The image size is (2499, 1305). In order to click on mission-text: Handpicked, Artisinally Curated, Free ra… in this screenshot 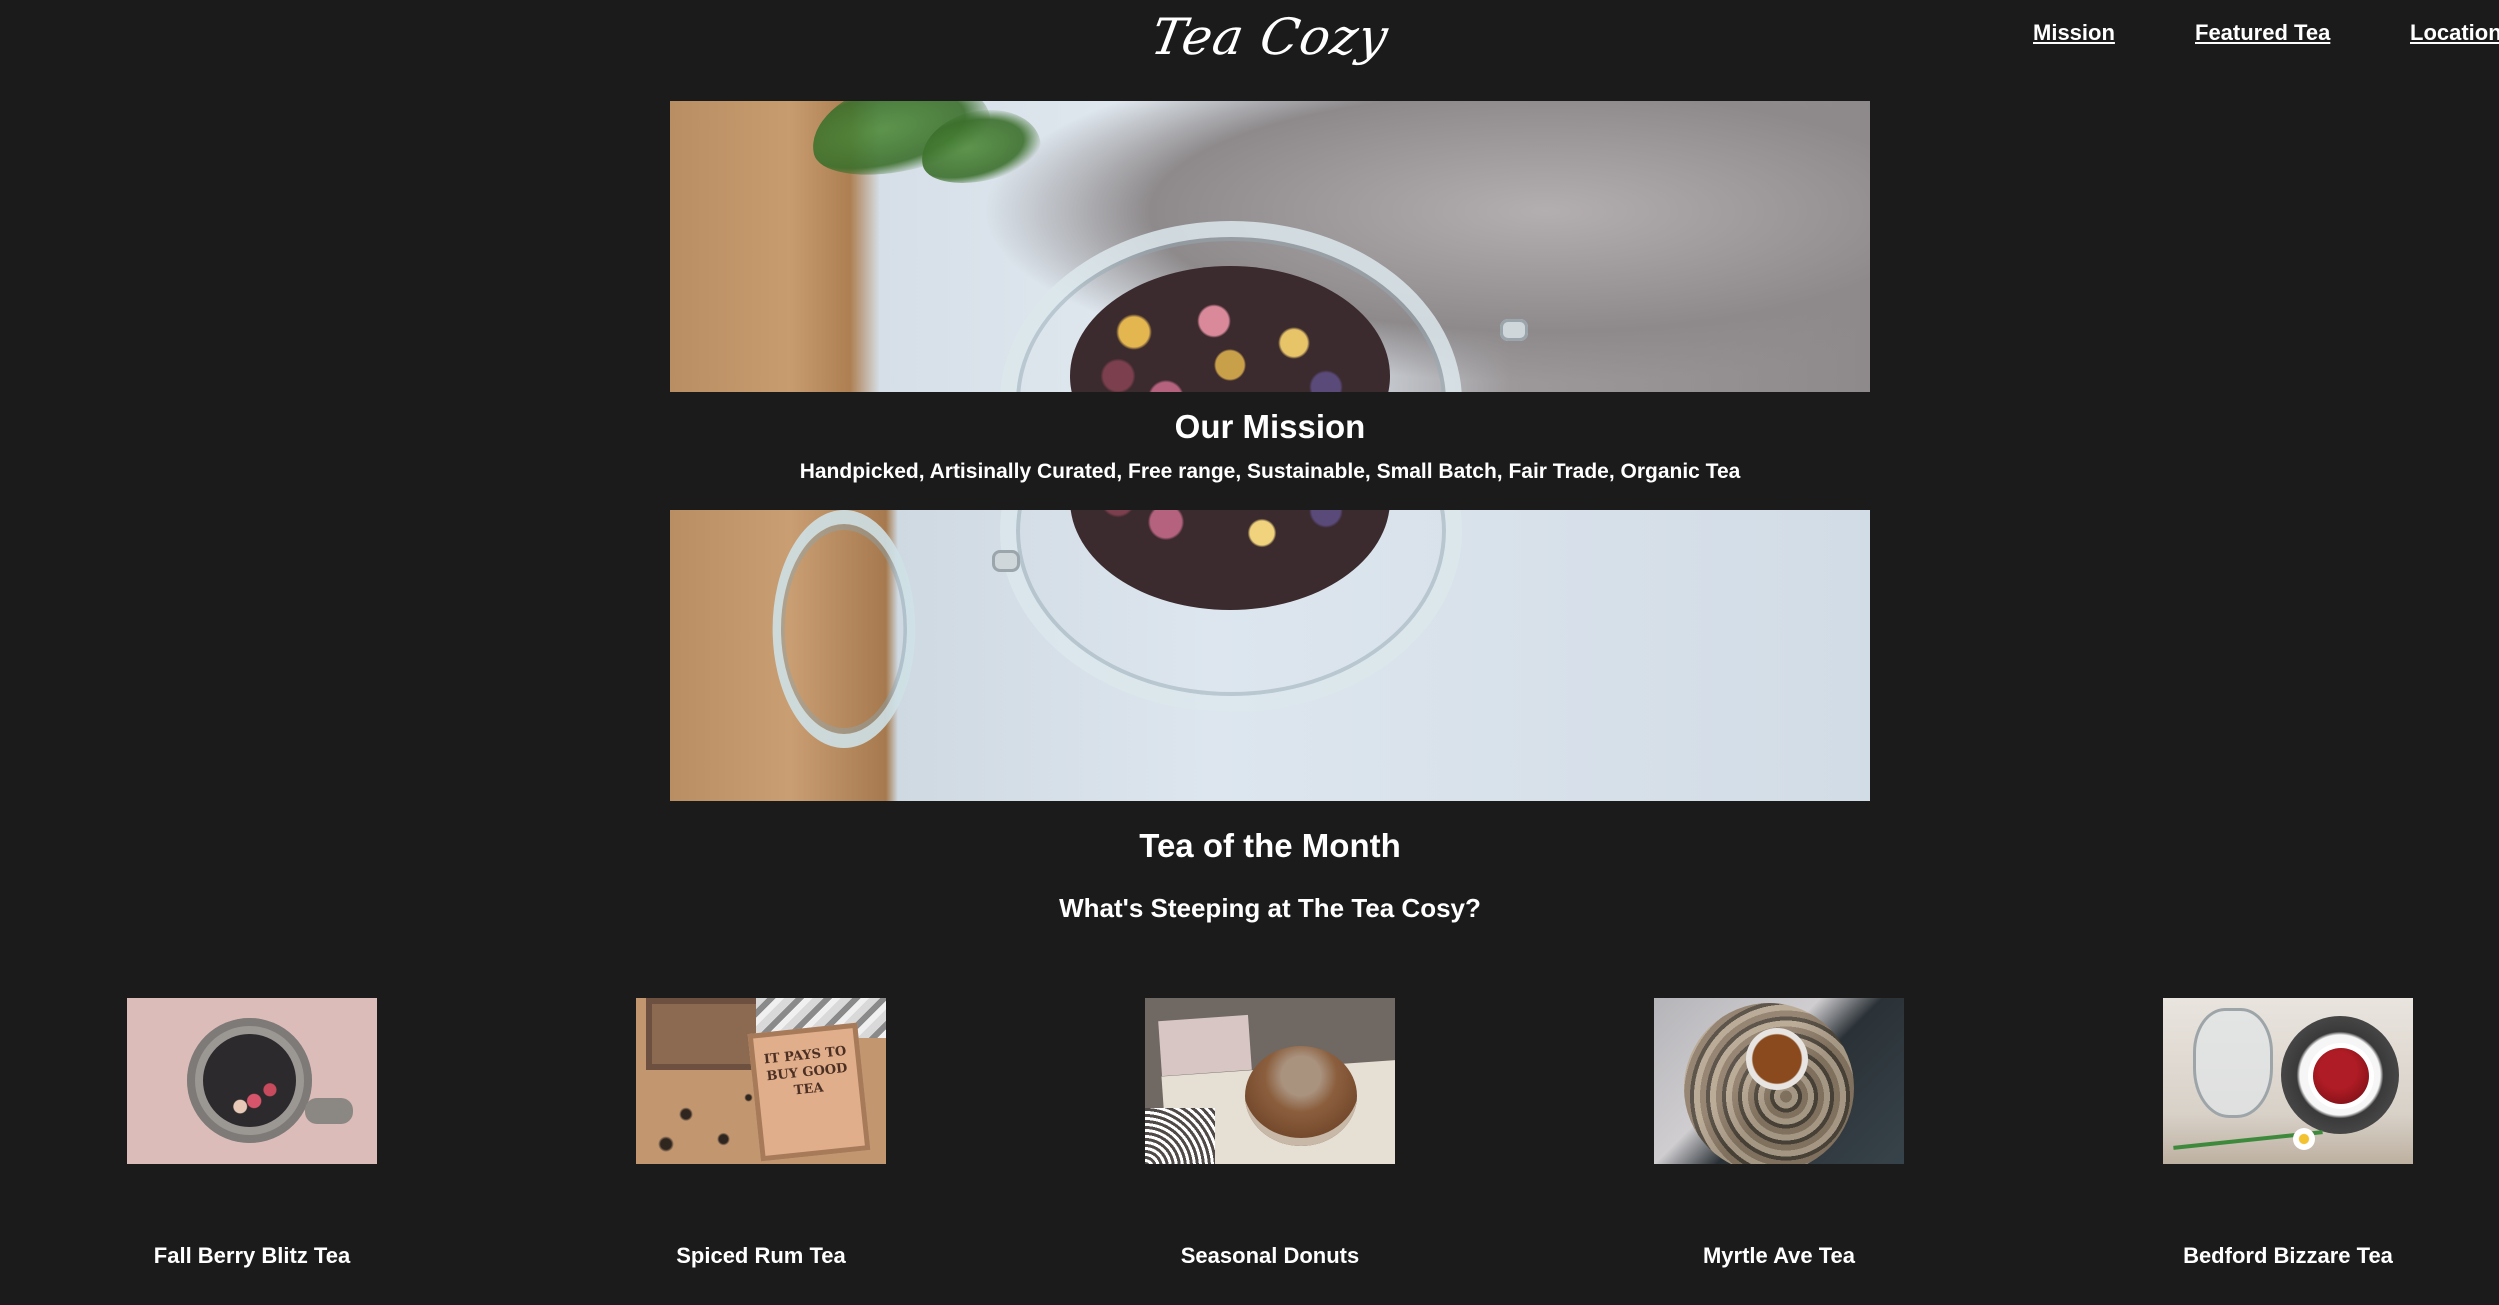, I will do `click(1270, 471)`.